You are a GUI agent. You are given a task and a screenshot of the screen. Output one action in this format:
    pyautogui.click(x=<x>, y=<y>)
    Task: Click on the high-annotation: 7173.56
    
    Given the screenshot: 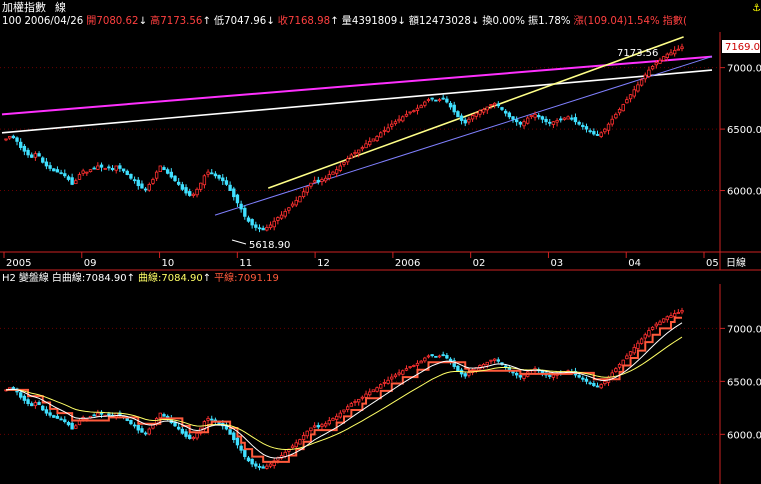 What is the action you would take?
    pyautogui.click(x=637, y=53)
    